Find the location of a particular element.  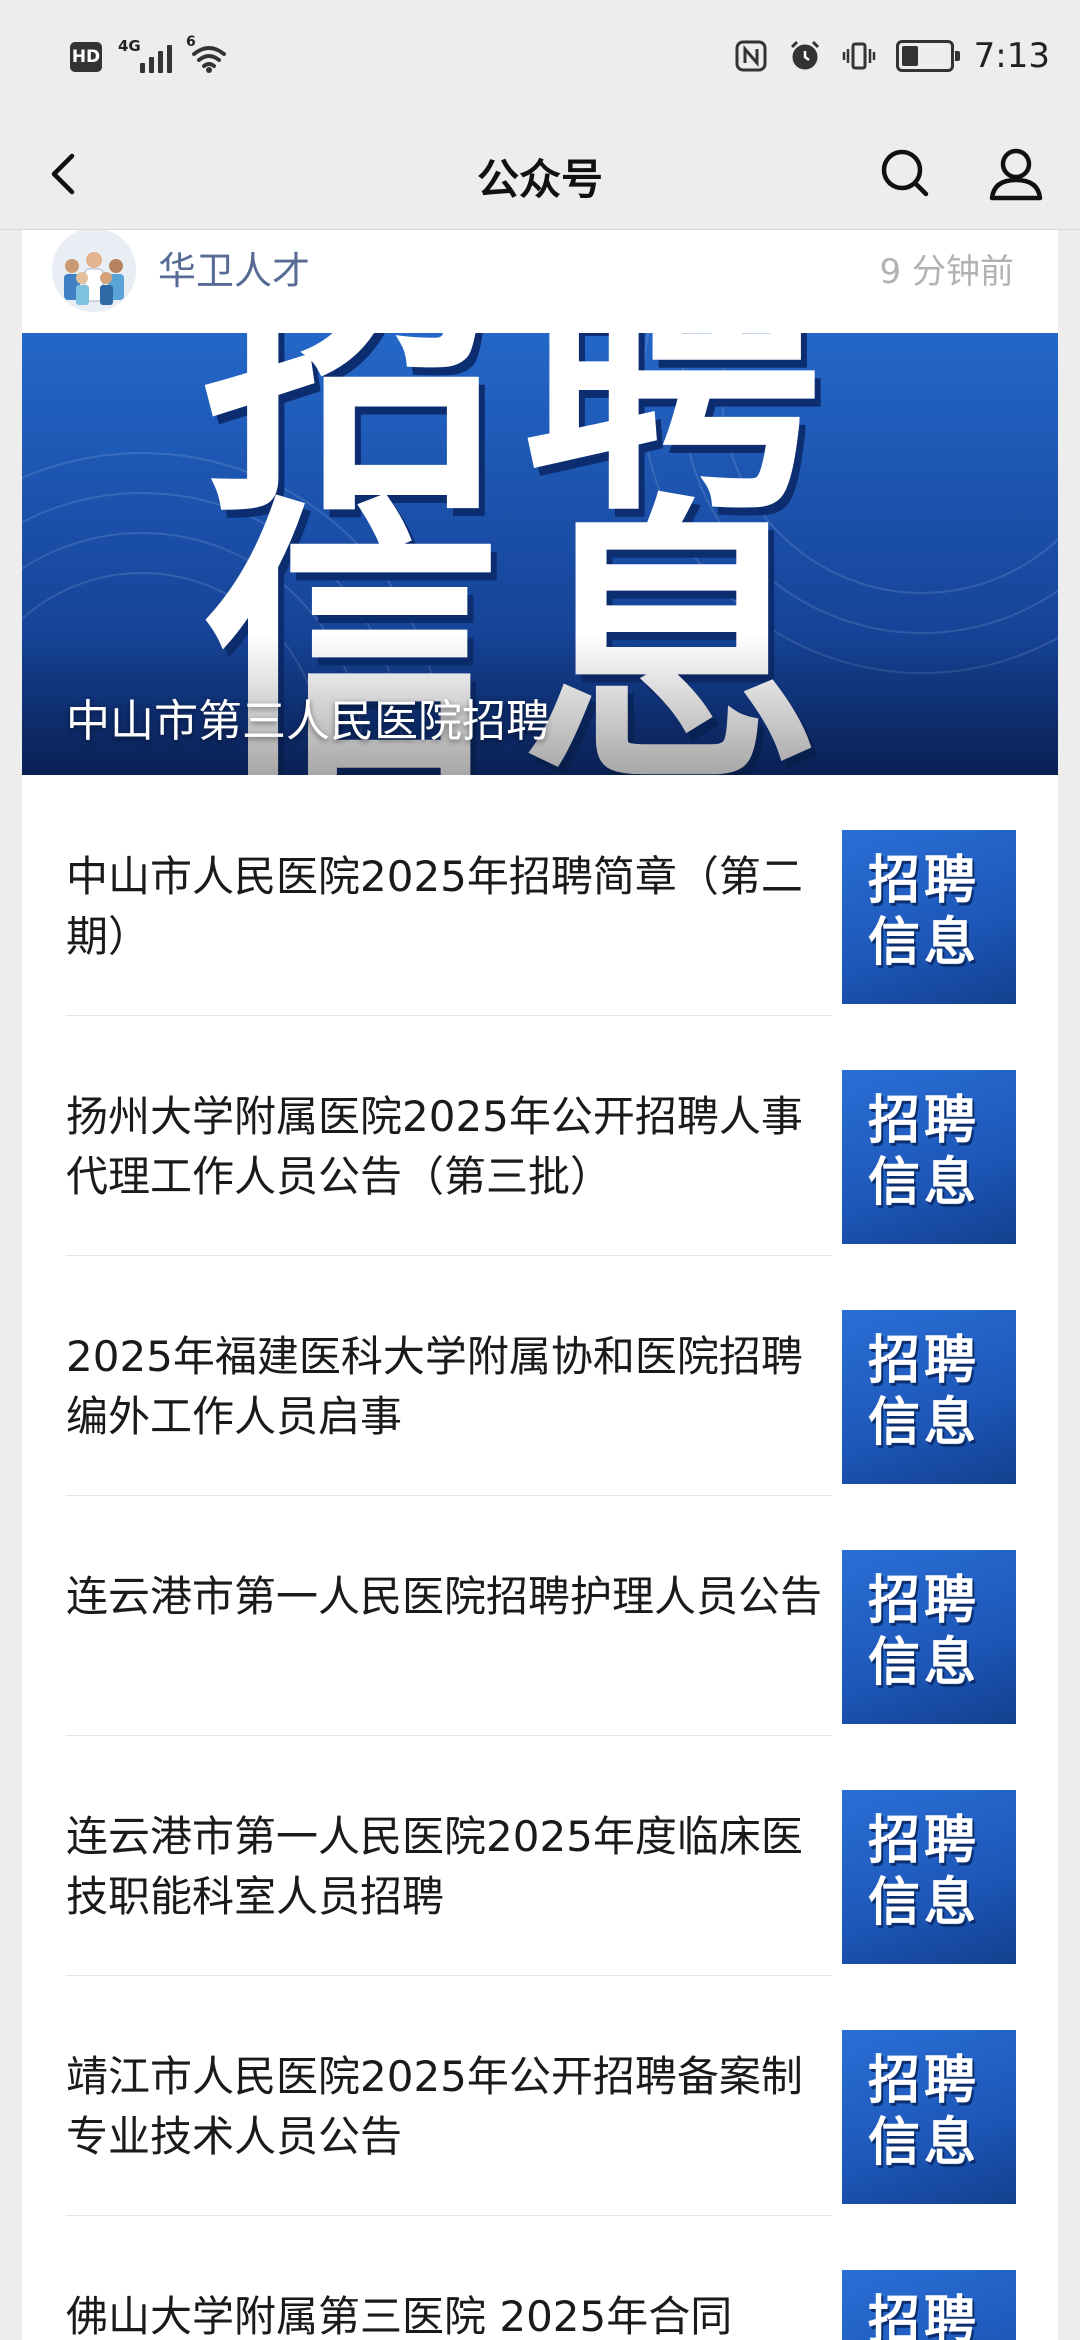

wifi-badge: 6 is located at coordinates (191, 42).